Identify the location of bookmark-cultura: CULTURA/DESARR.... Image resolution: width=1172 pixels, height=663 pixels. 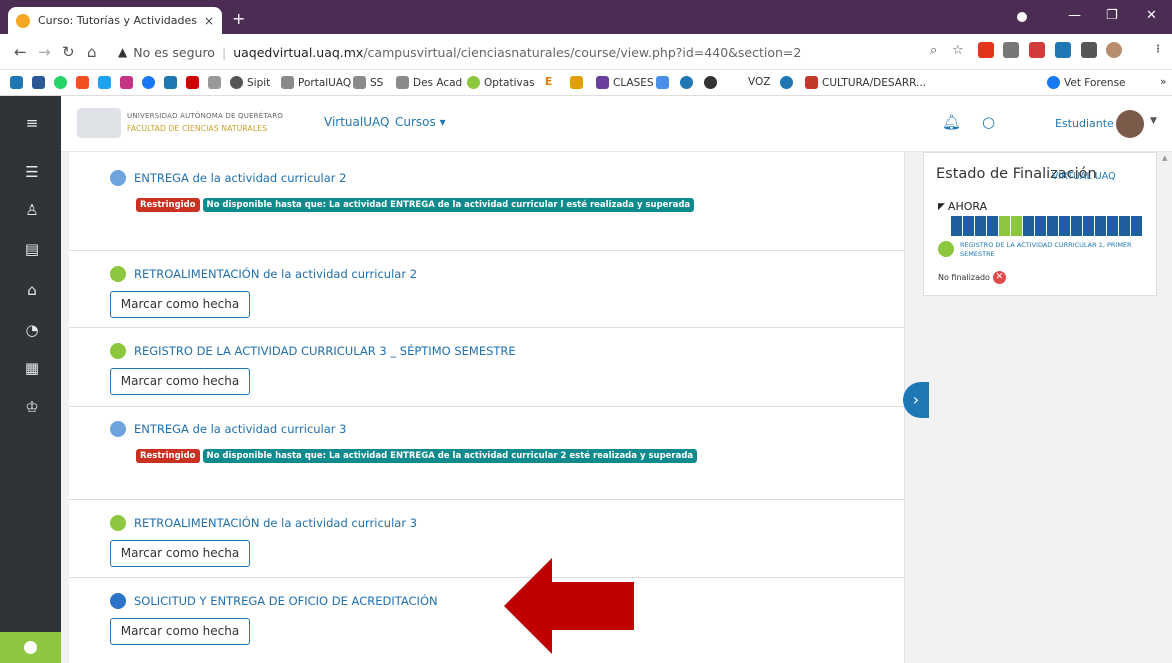
(865, 82).